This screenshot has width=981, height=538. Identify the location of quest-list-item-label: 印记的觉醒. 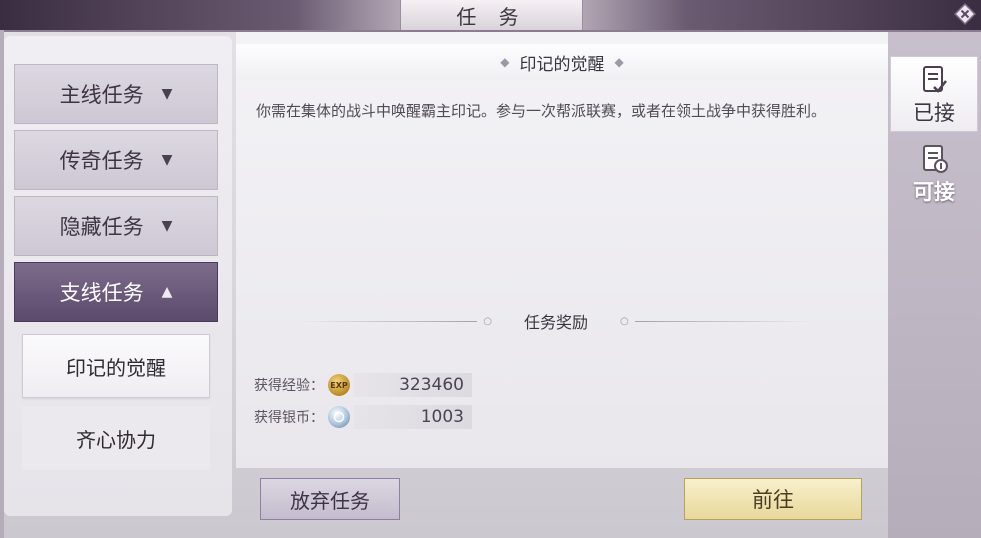
(116, 367).